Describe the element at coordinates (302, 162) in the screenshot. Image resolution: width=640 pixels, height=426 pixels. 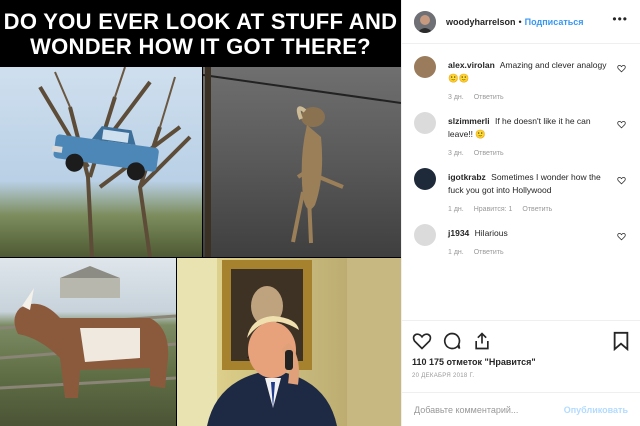
I see `ram-on-wire-photo` at that location.